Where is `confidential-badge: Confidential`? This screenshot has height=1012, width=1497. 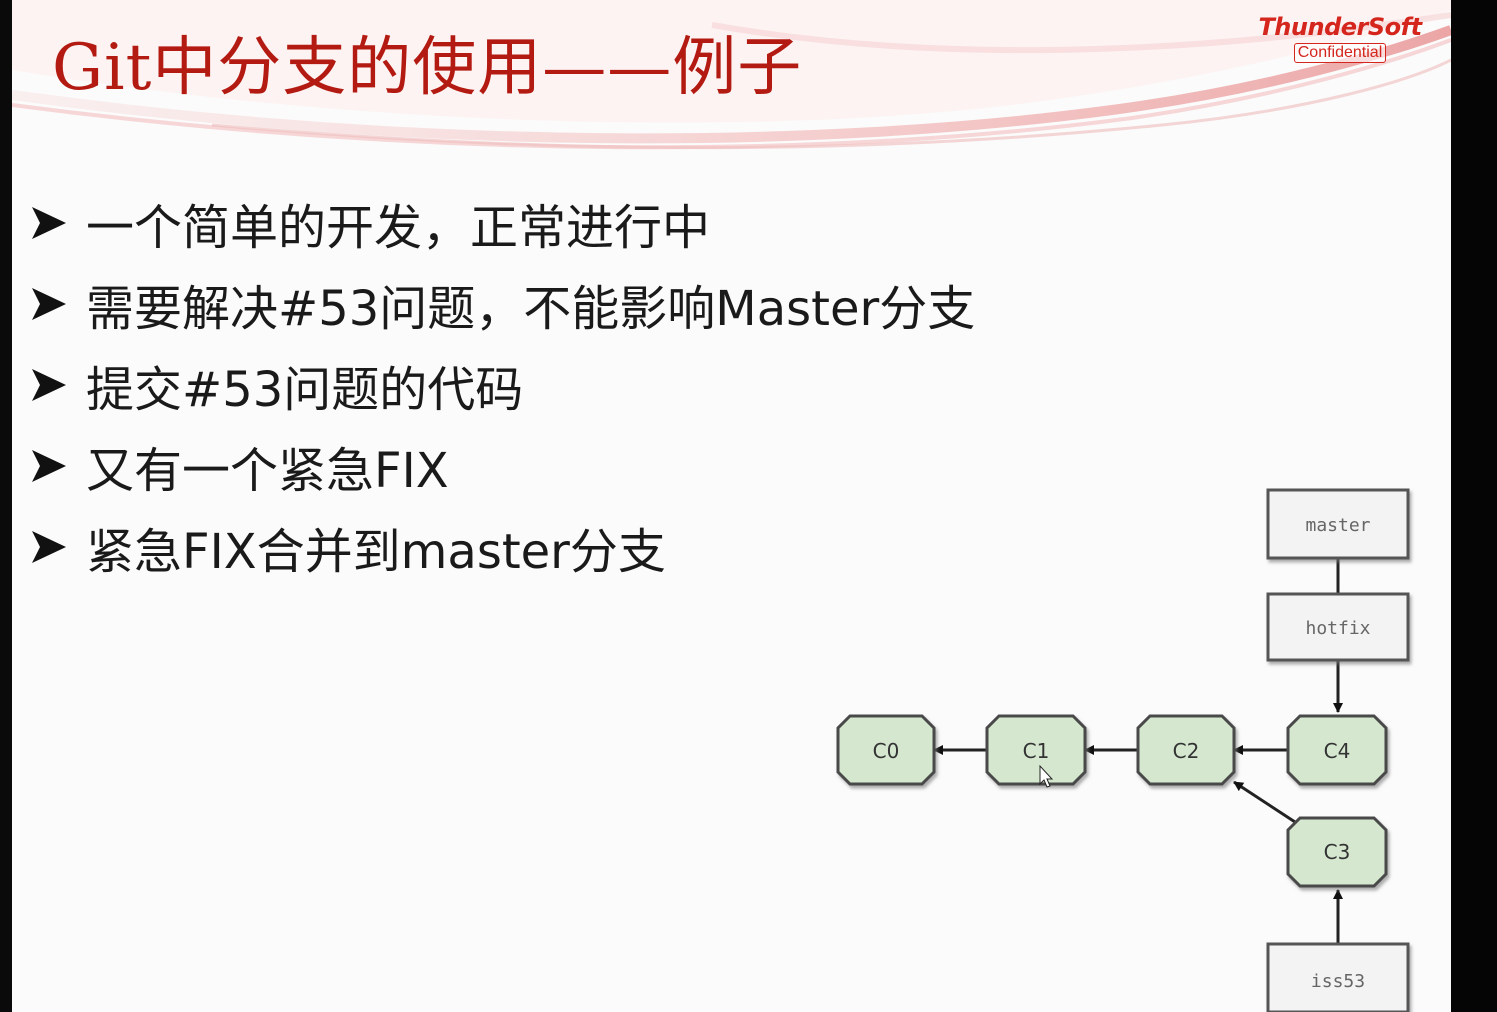
confidential-badge: Confidential is located at coordinates (1340, 53).